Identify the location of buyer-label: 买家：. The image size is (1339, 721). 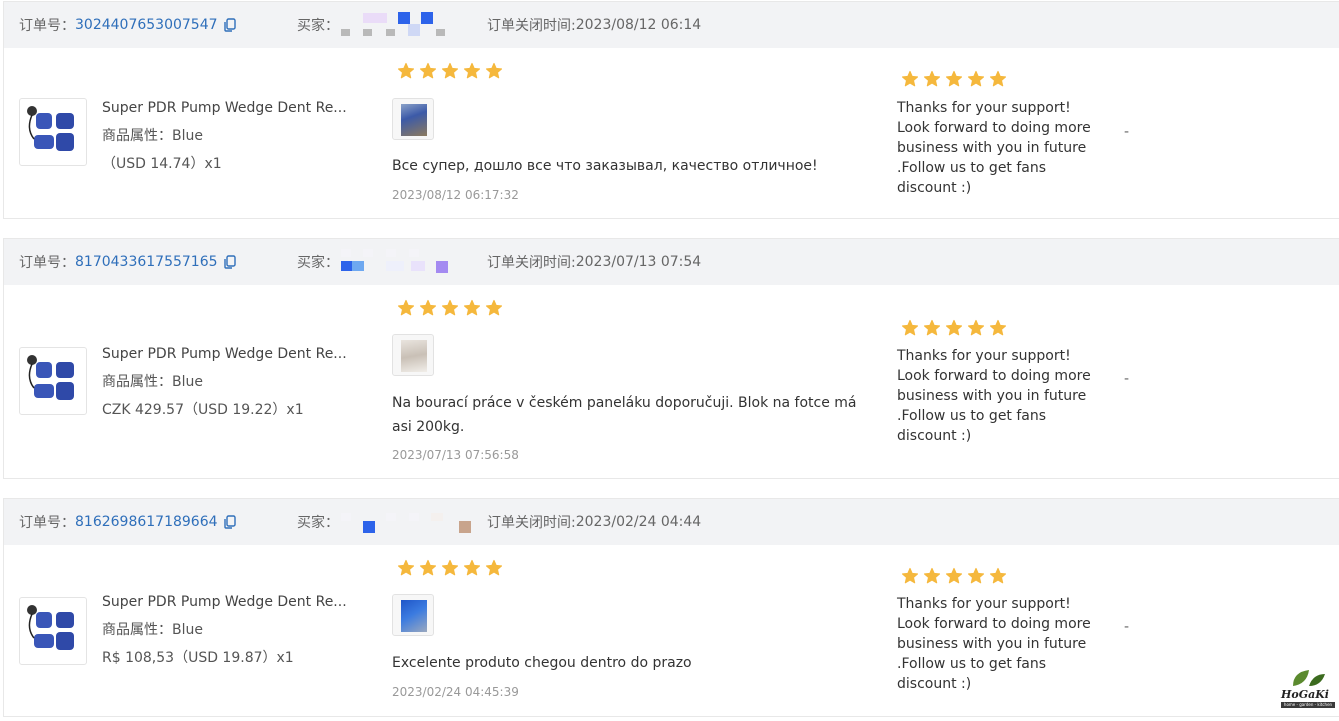
(318, 263).